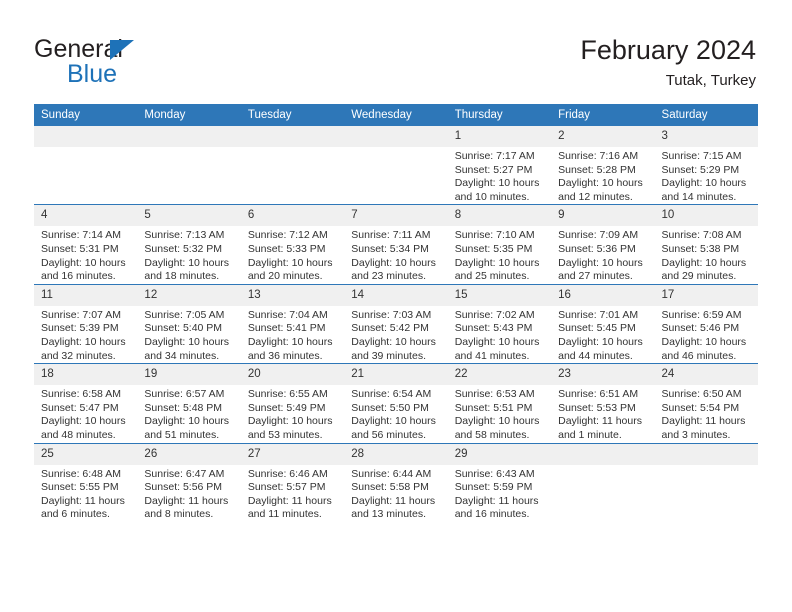  What do you see at coordinates (85, 148) in the screenshot?
I see `day-details` at bounding box center [85, 148].